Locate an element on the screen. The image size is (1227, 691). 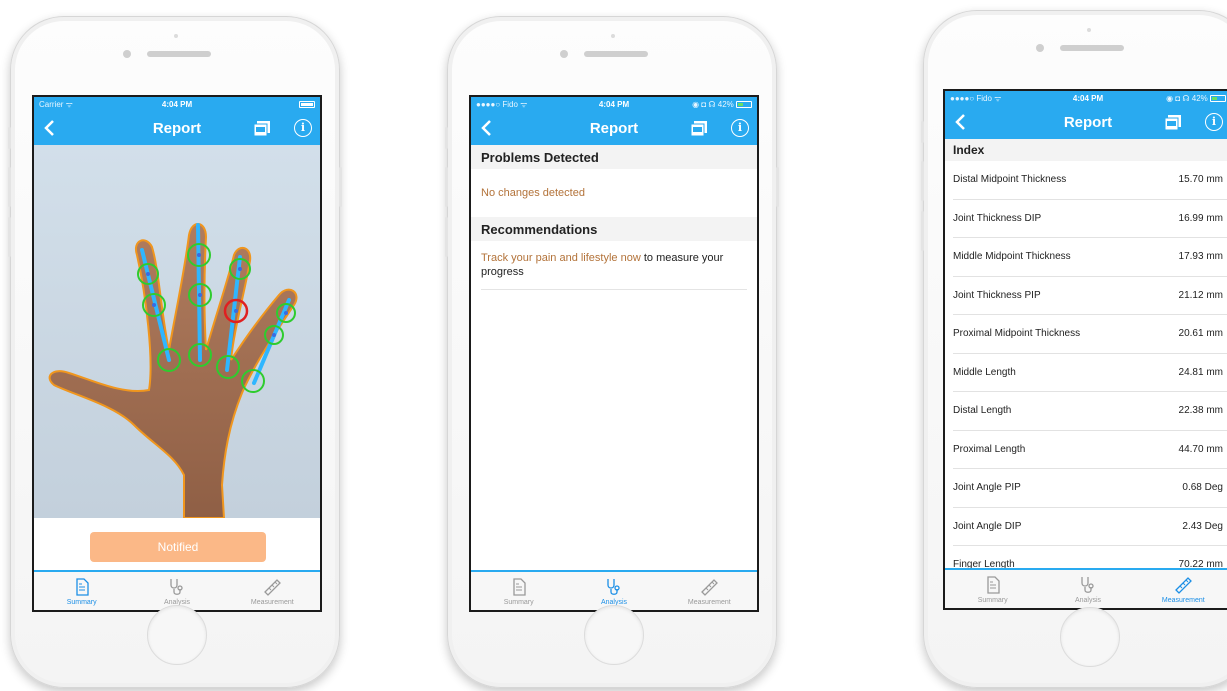
status-bar: Carrier ᯤ 4:04 PM is located at coordinates (177, 104).